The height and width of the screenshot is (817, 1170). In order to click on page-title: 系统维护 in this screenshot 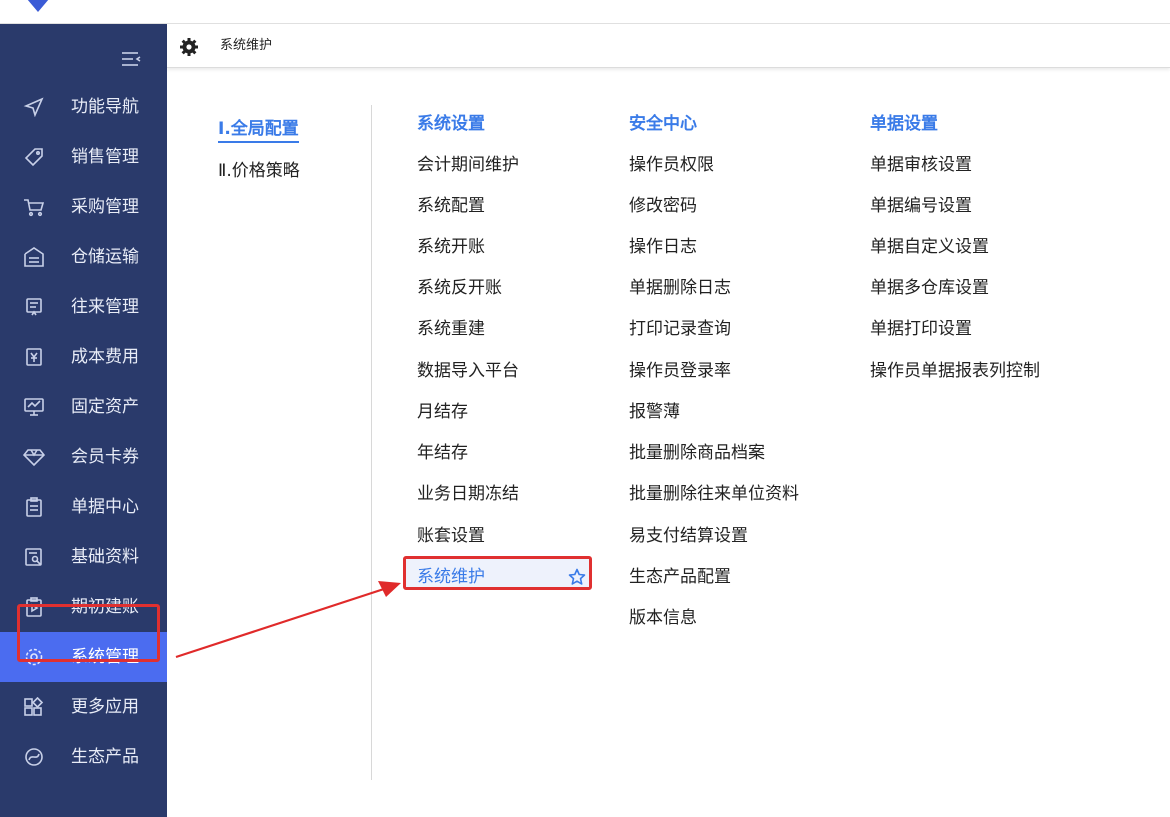, I will do `click(246, 45)`.